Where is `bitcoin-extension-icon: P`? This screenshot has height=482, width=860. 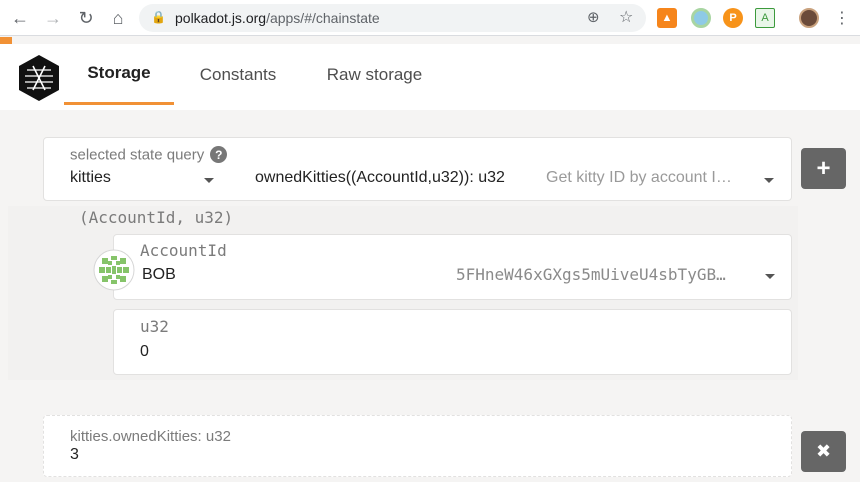 bitcoin-extension-icon: P is located at coordinates (733, 18).